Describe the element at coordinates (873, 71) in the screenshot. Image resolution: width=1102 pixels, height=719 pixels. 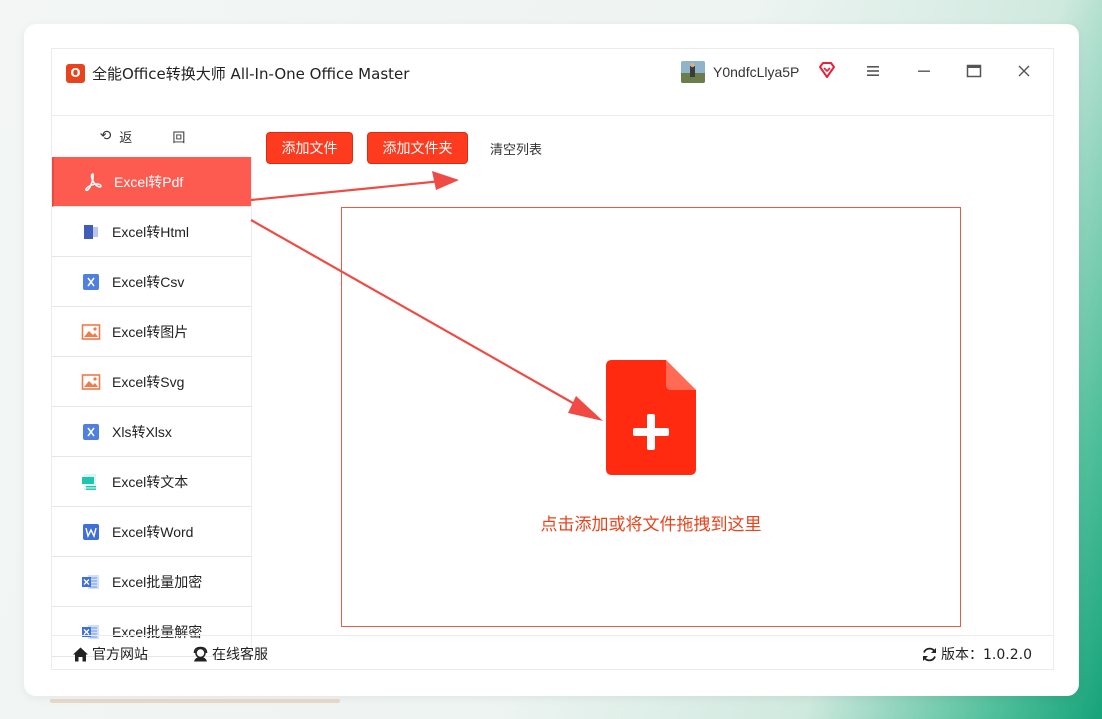
I see `menu-icon` at that location.